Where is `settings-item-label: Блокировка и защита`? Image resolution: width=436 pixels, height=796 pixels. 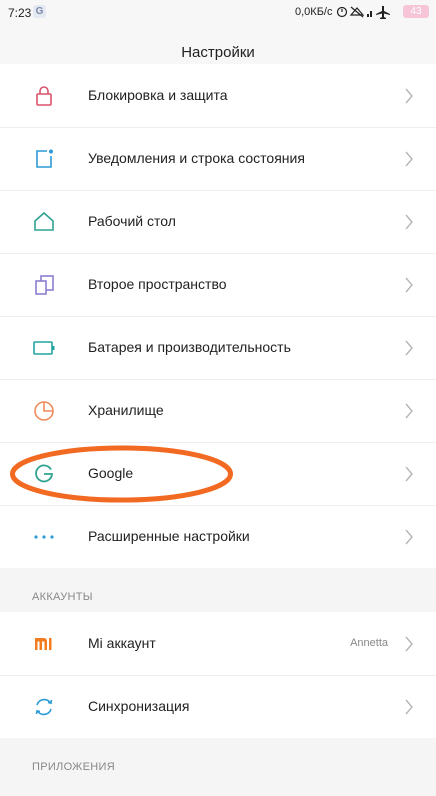
settings-item-label: Блокировка и защита is located at coordinates (158, 95).